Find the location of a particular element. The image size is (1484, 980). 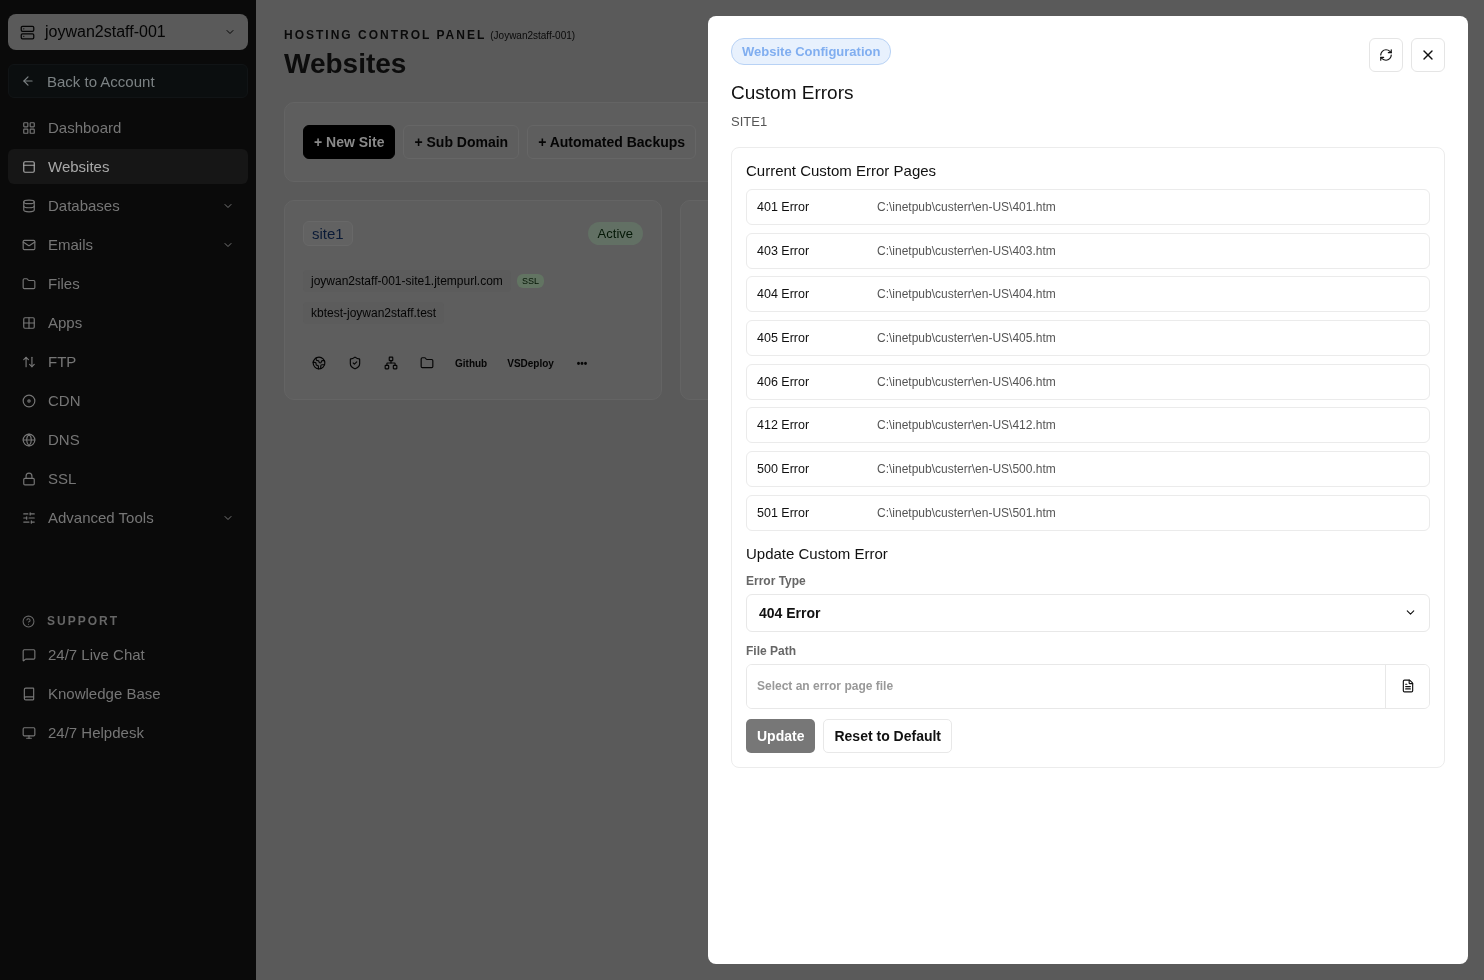

sidebar-item: DNS is located at coordinates (128, 439).